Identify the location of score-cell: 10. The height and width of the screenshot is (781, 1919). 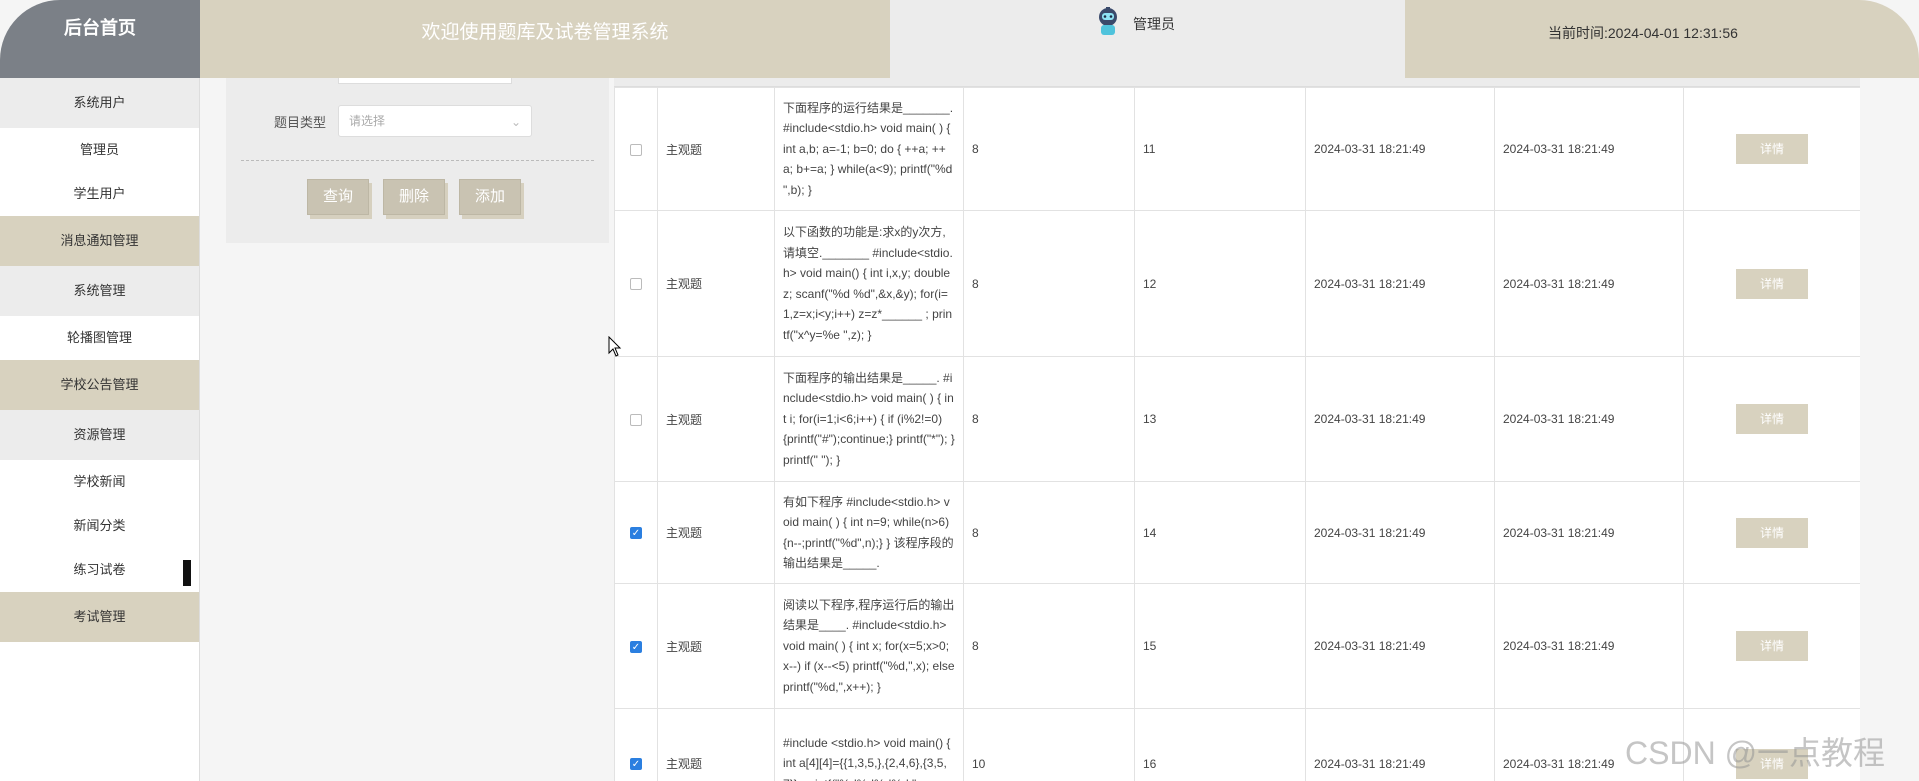
(1049, 744).